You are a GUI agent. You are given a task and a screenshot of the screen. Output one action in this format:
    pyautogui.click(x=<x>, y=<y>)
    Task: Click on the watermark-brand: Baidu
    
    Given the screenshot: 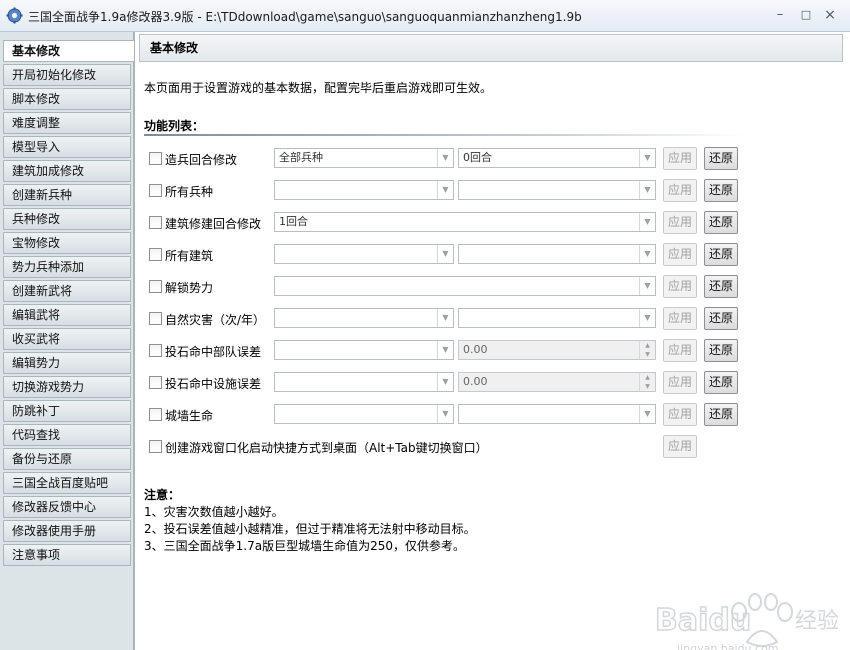 What is the action you would take?
    pyautogui.click(x=703, y=620)
    